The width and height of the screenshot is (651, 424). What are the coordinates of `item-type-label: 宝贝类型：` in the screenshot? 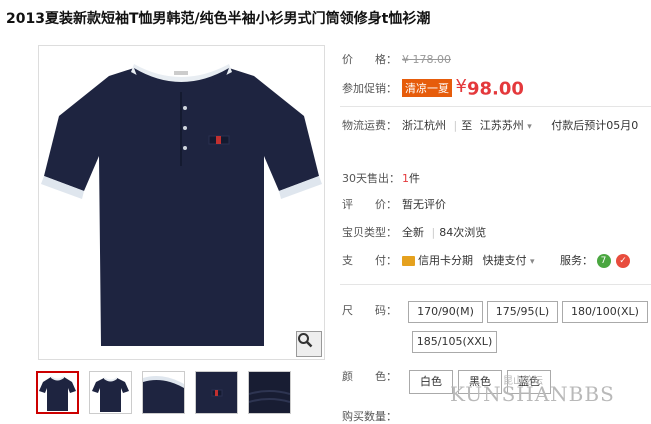 It's located at (369, 232).